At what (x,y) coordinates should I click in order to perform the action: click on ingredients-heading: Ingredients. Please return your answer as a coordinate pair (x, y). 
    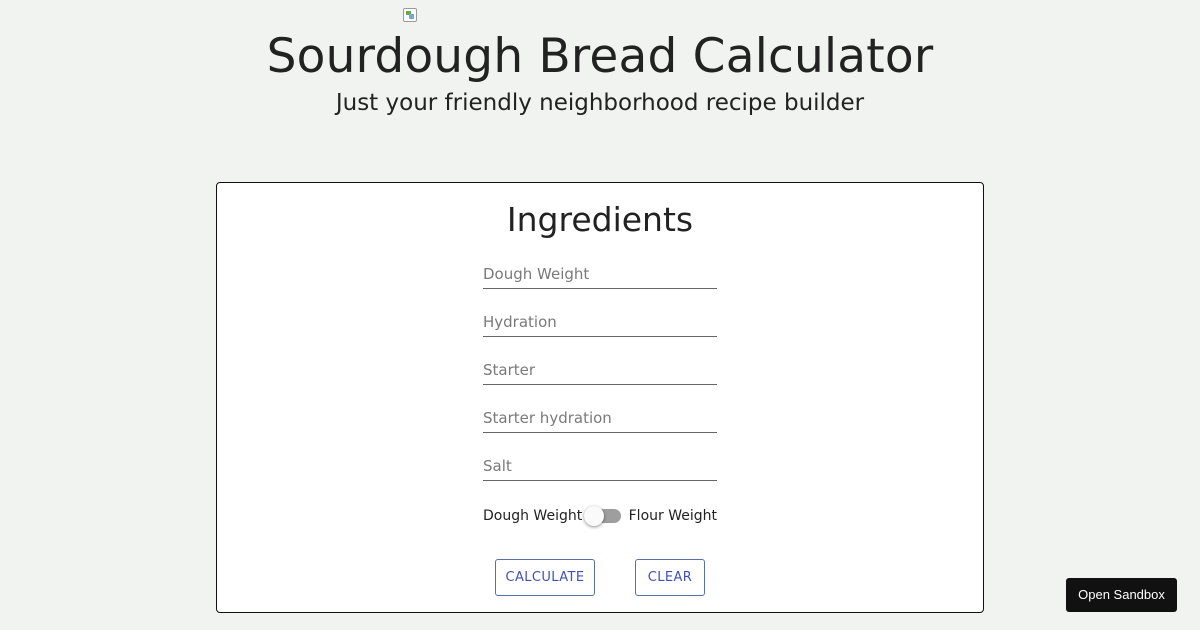
    Looking at the image, I should click on (600, 219).